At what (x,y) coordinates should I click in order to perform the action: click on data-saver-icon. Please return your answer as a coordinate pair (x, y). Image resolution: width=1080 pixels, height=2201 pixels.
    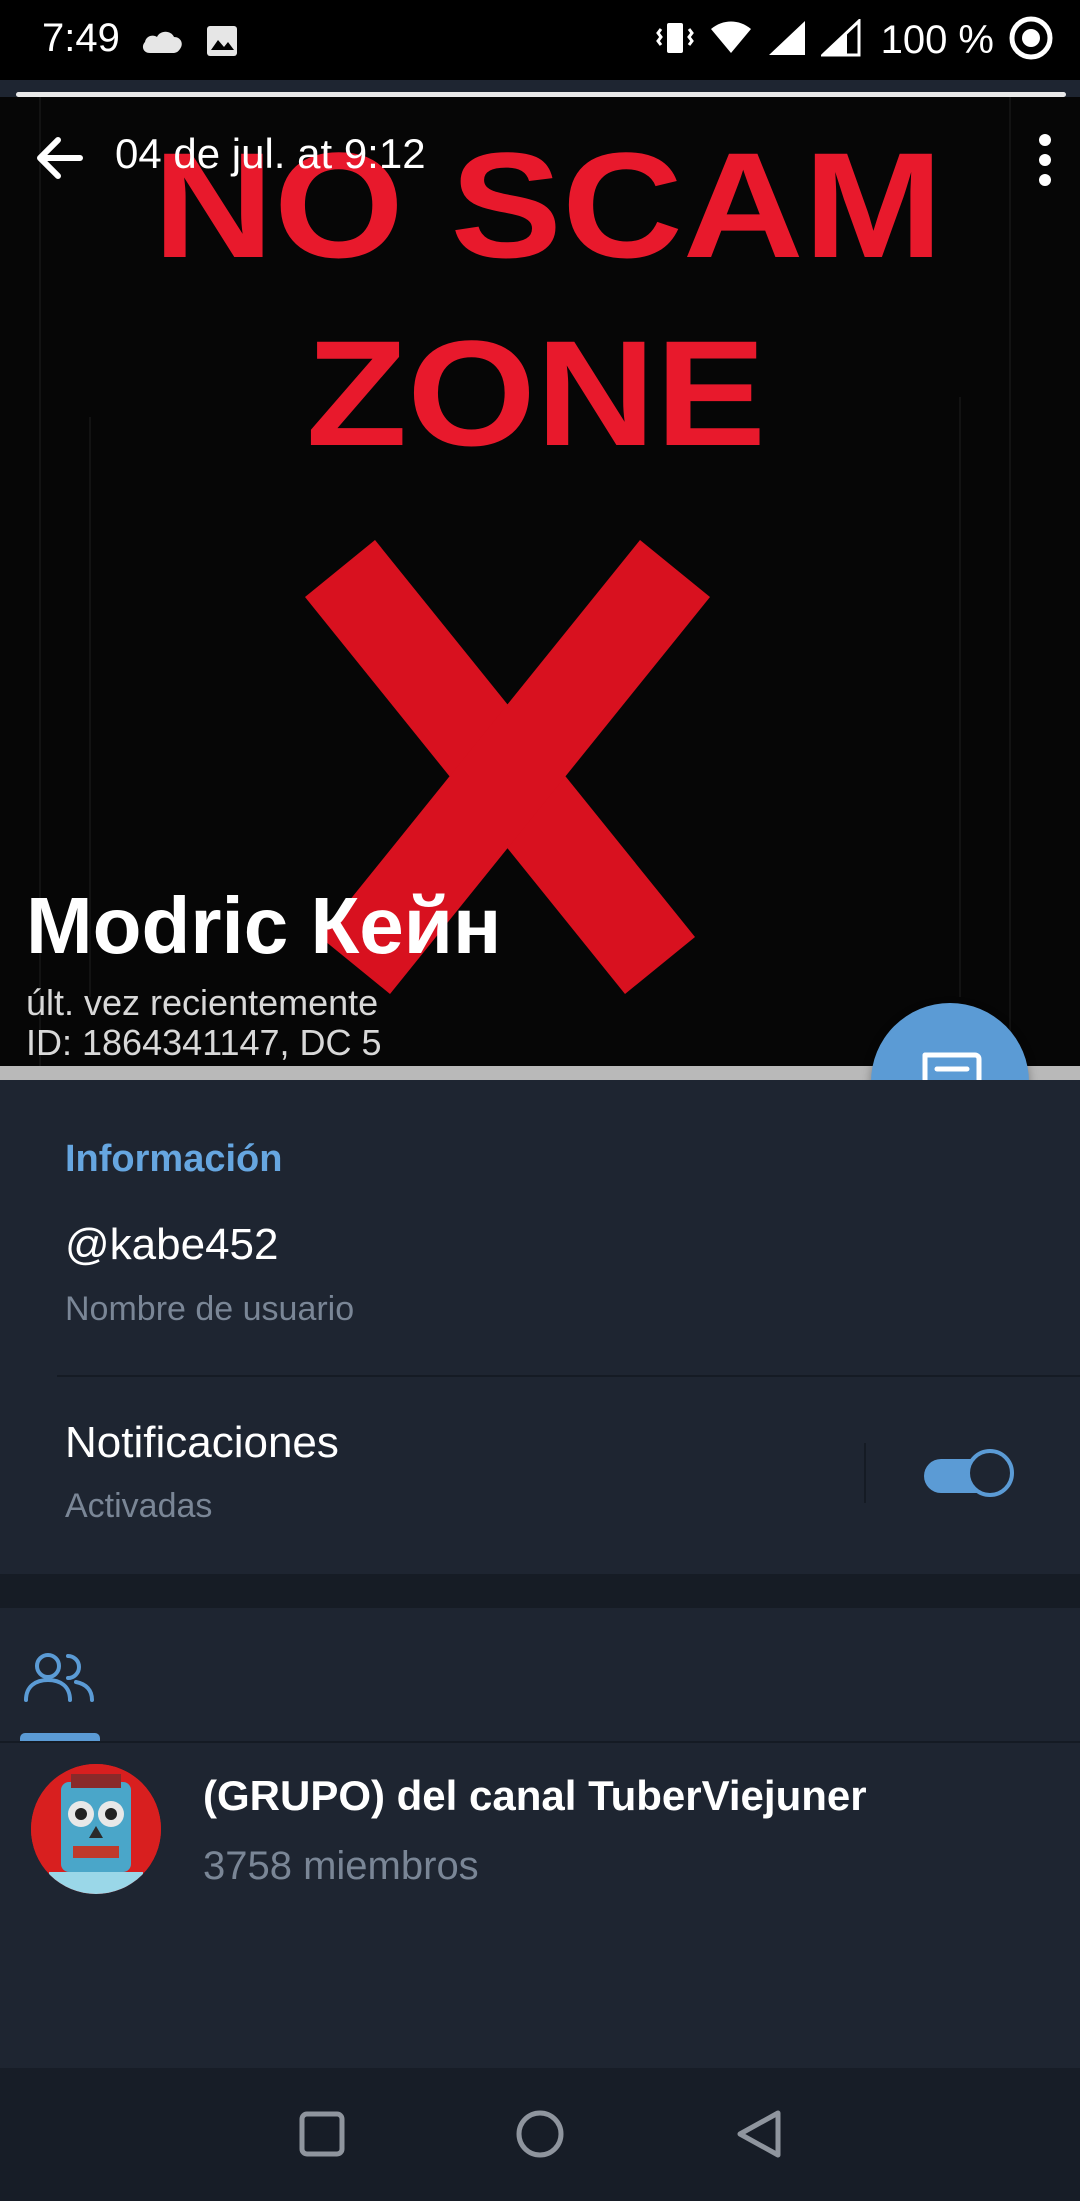
    Looking at the image, I should click on (1031, 40).